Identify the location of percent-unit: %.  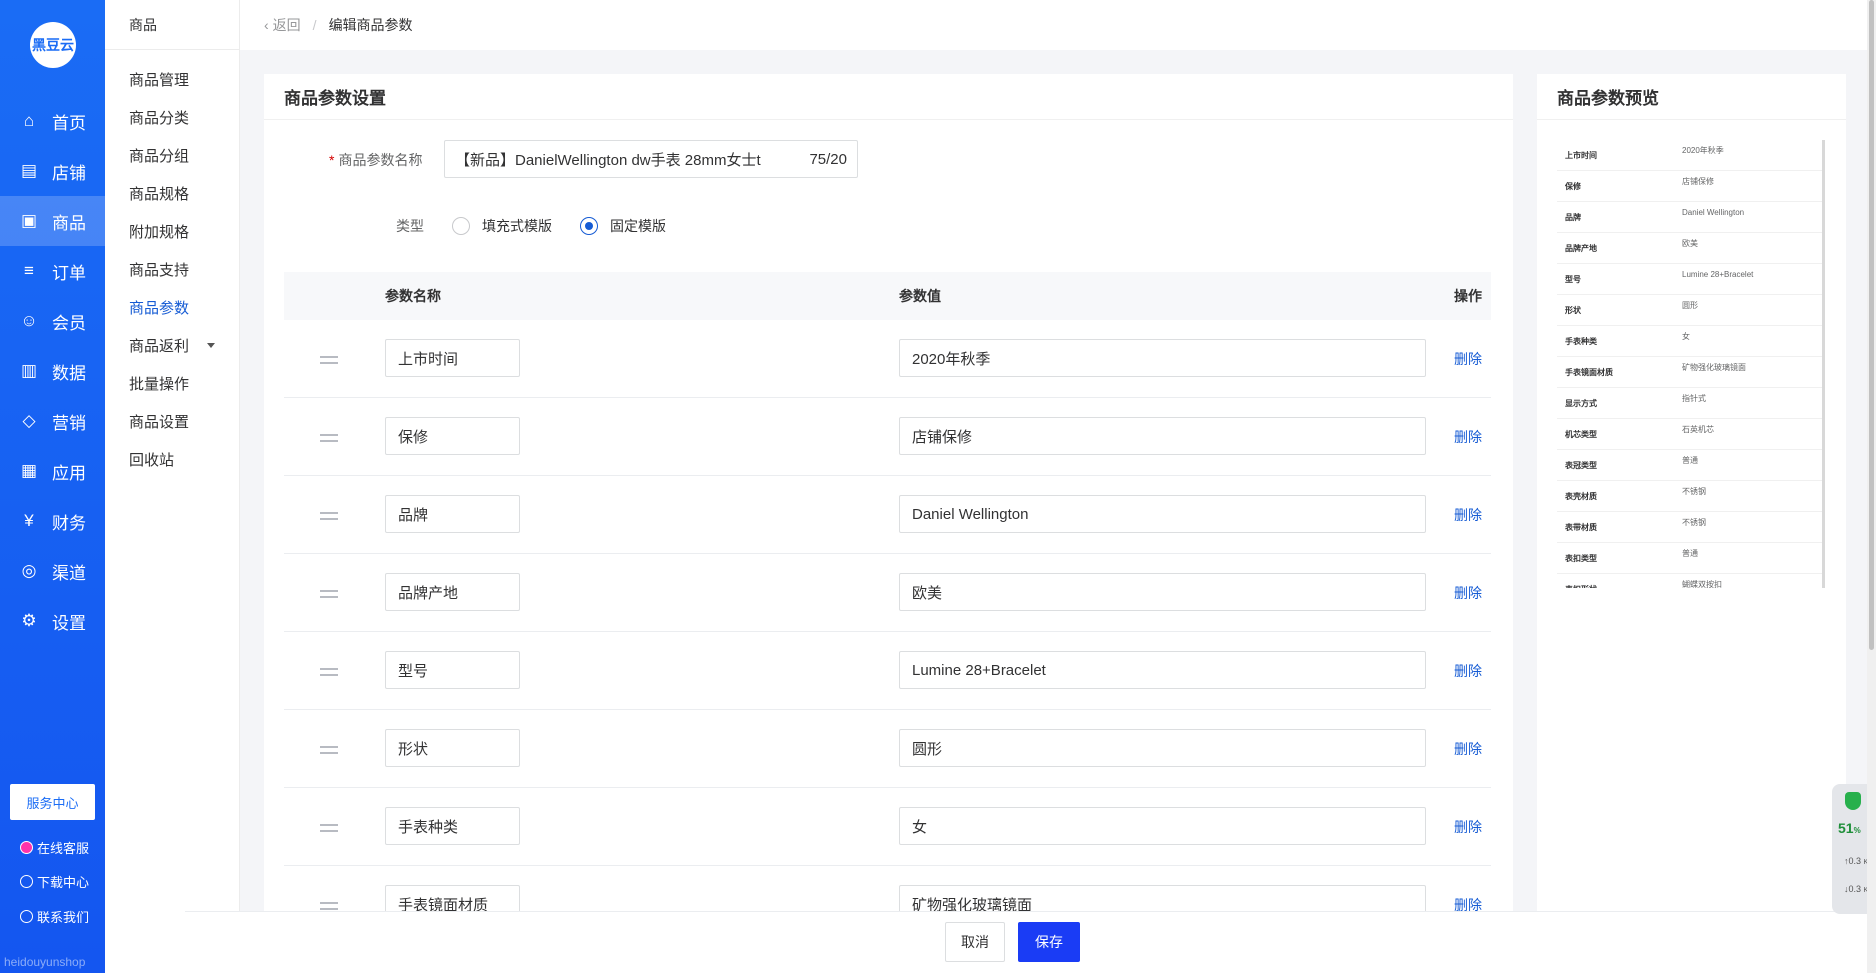
(1857, 830).